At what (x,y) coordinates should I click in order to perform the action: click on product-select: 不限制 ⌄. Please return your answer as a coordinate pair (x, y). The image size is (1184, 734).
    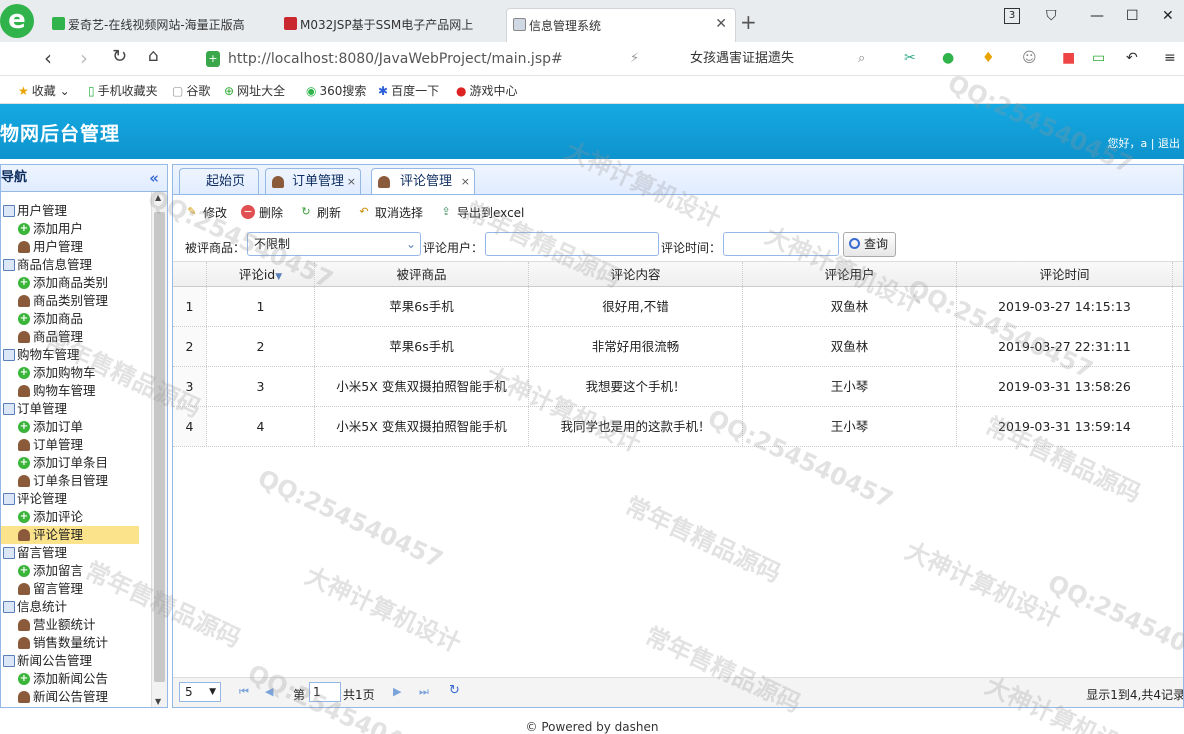
    Looking at the image, I should click on (334, 244).